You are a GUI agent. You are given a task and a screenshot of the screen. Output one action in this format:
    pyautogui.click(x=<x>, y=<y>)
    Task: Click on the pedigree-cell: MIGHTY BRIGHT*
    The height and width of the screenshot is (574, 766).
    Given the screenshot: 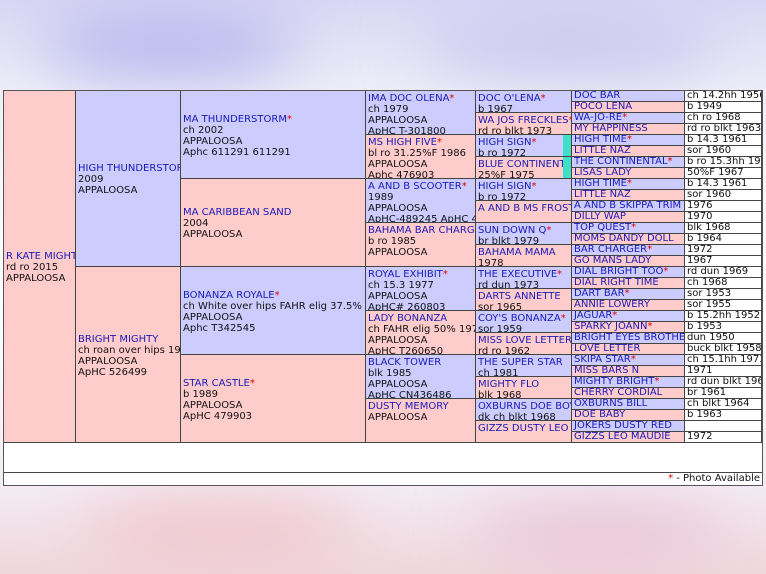 What is the action you would take?
    pyautogui.click(x=628, y=382)
    